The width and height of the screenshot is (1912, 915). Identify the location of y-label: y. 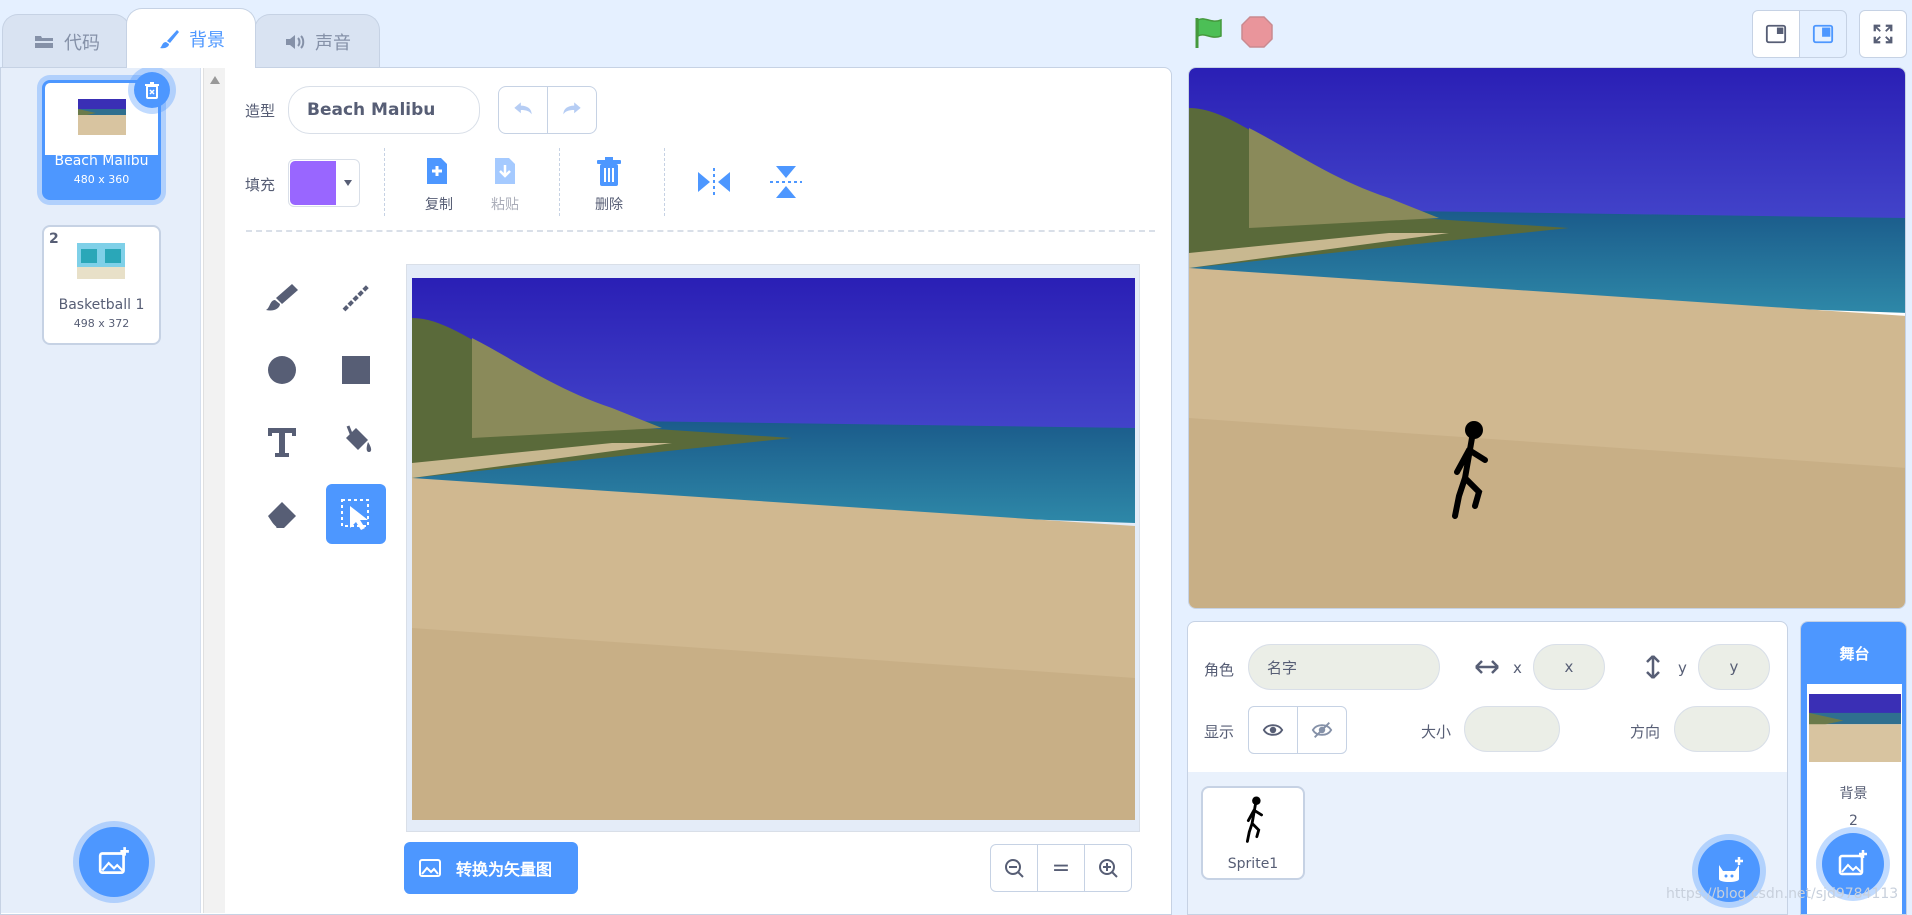
(1682, 668).